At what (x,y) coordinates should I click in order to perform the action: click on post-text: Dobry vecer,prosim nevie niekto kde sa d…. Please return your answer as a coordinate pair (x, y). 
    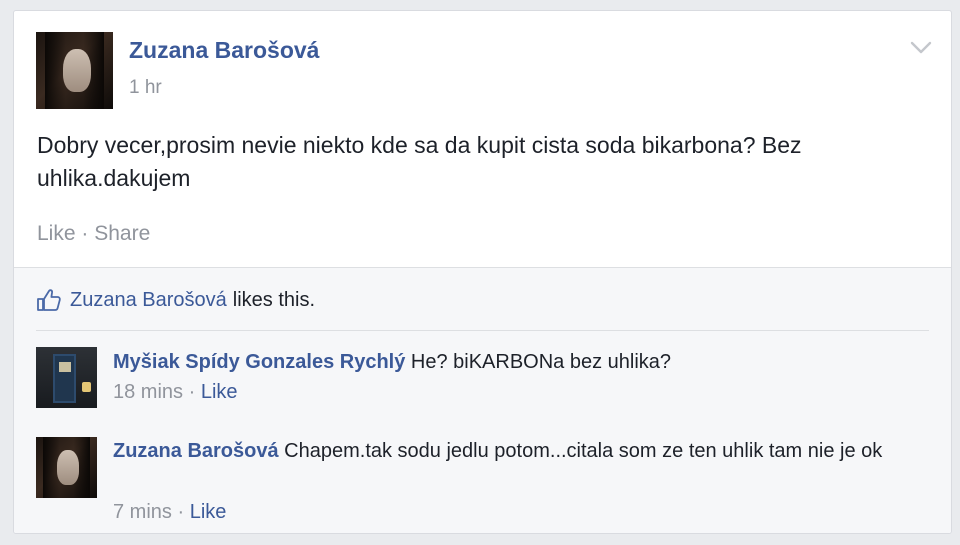
    Looking at the image, I should click on (419, 161).